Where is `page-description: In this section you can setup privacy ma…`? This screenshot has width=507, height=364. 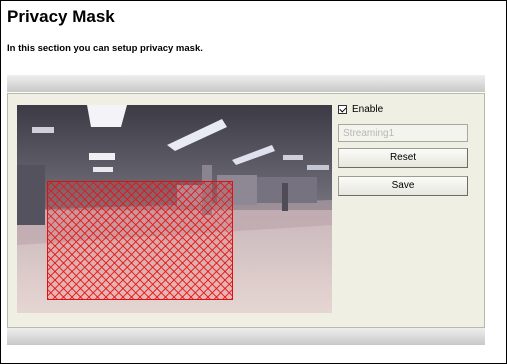
page-description: In this section you can setup privacy ma… is located at coordinates (105, 48).